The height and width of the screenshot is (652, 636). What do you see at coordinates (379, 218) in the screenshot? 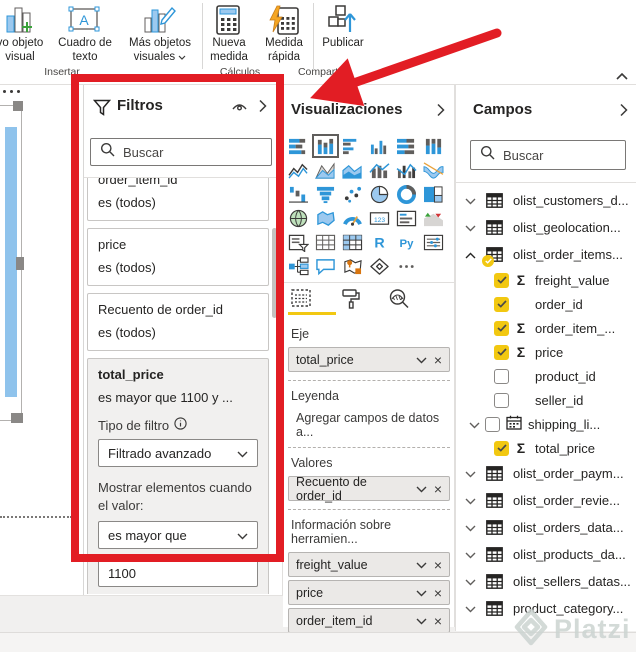
I see `card-icon: 123` at bounding box center [379, 218].